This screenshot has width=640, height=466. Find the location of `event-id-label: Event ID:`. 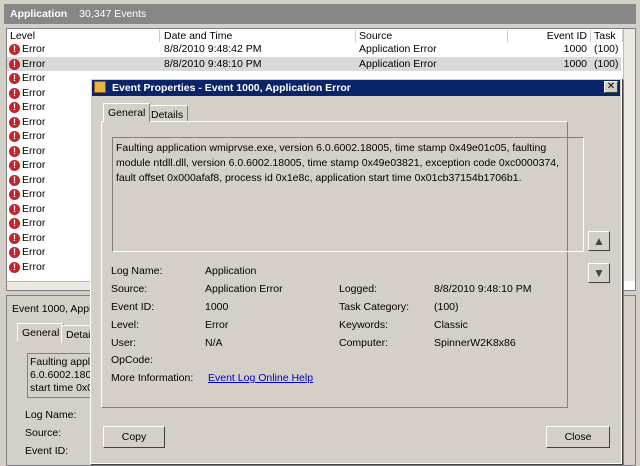

event-id-label: Event ID: is located at coordinates (133, 307).